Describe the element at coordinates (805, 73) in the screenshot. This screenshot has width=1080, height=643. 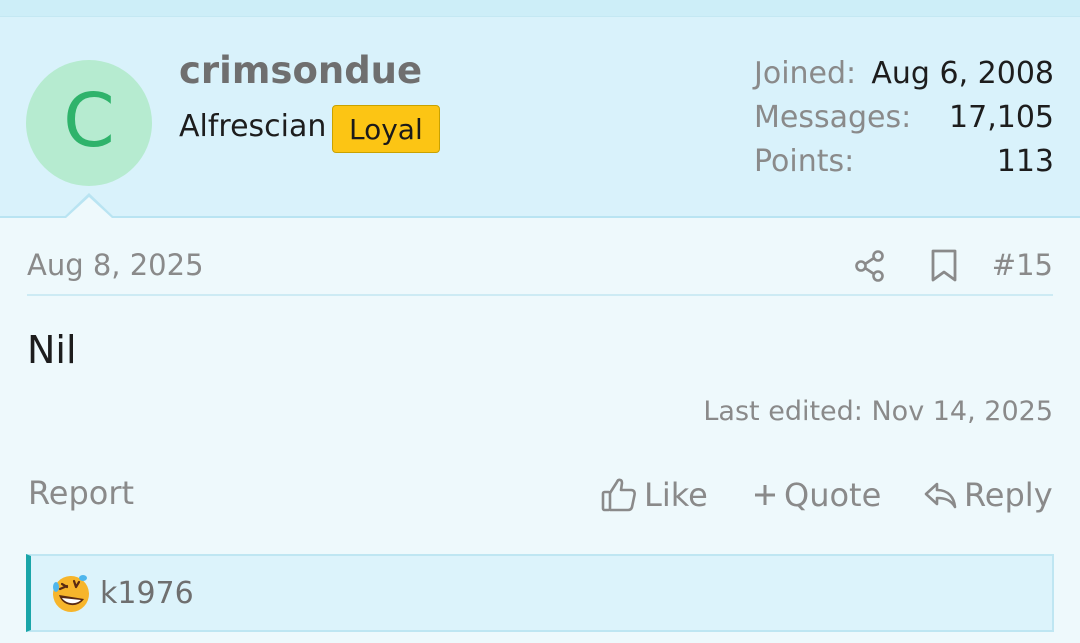
I see `stat-label: Joined:` at that location.